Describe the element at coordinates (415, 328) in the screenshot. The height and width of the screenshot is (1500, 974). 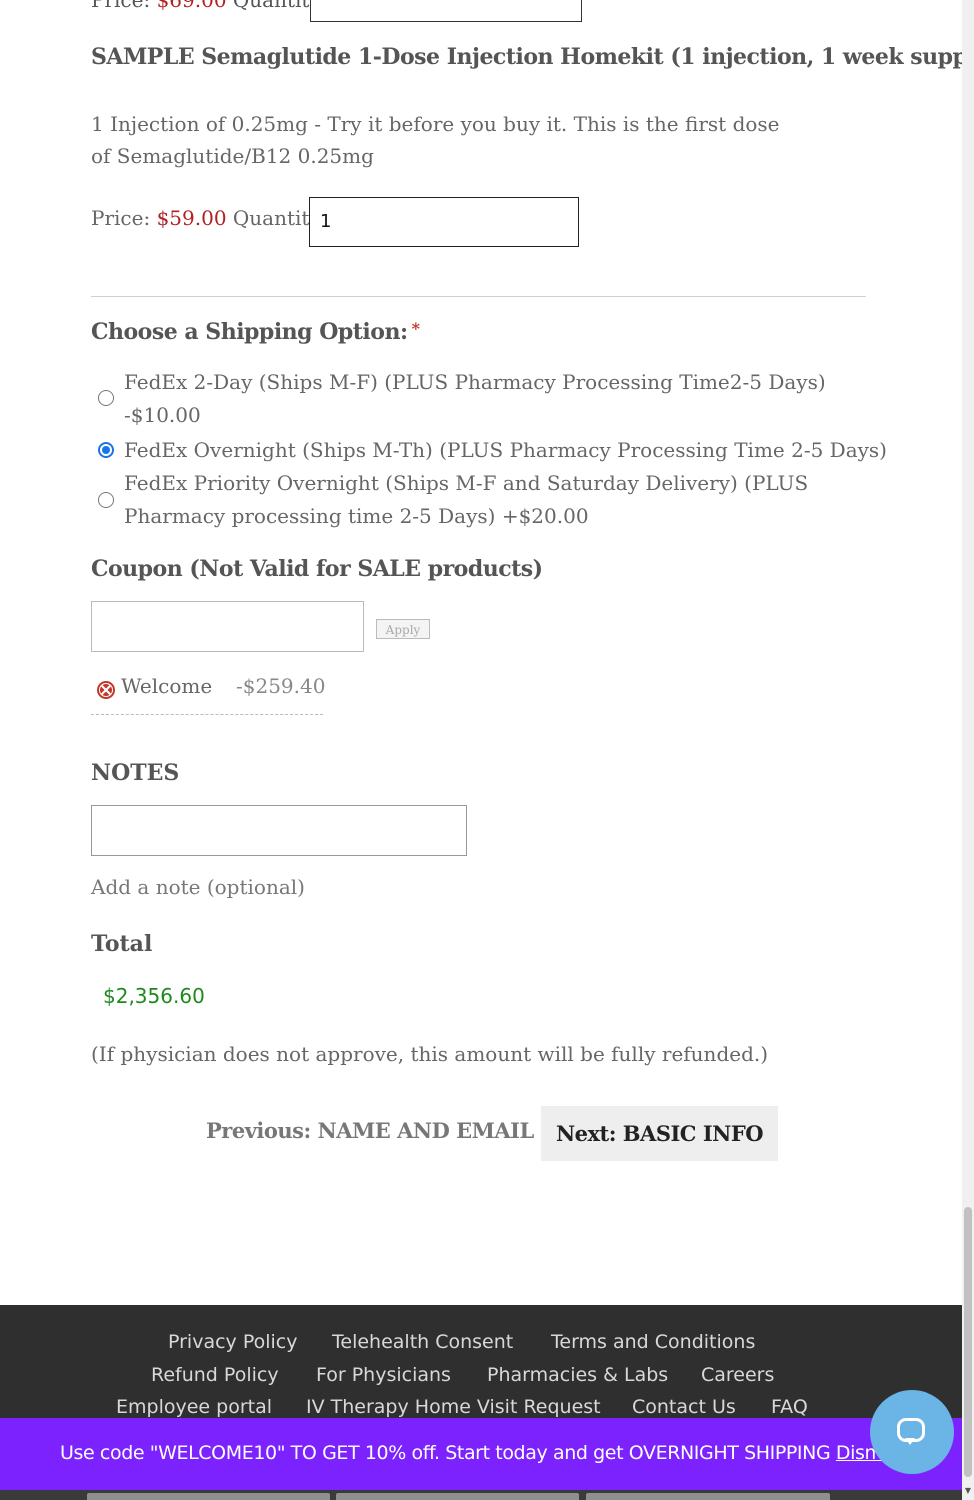
I see `required-marker: *` at that location.